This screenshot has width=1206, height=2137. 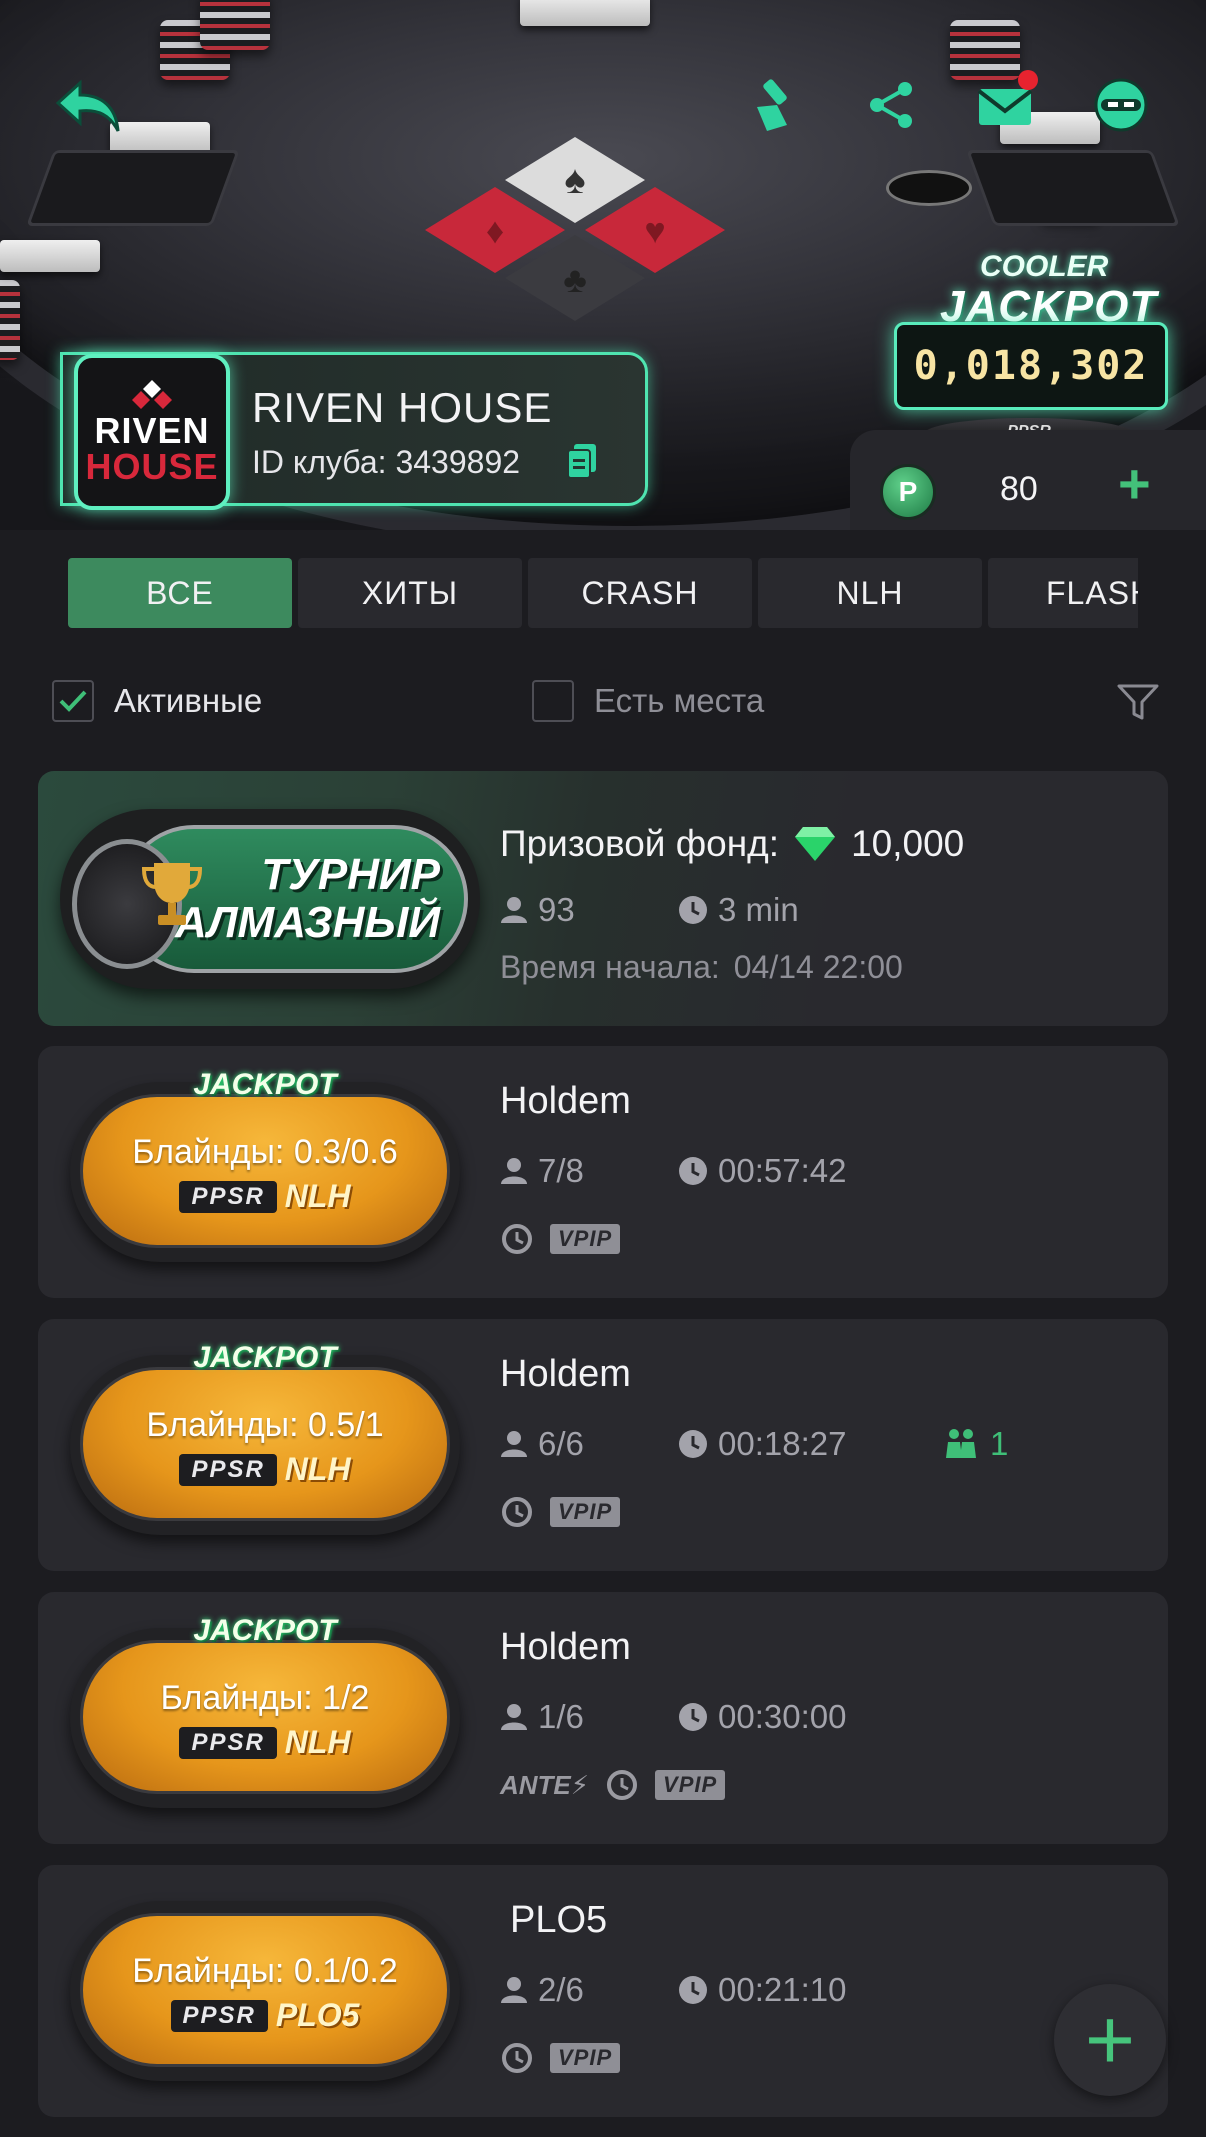 What do you see at coordinates (1019, 489) in the screenshot?
I see `balance-amount: 80` at bounding box center [1019, 489].